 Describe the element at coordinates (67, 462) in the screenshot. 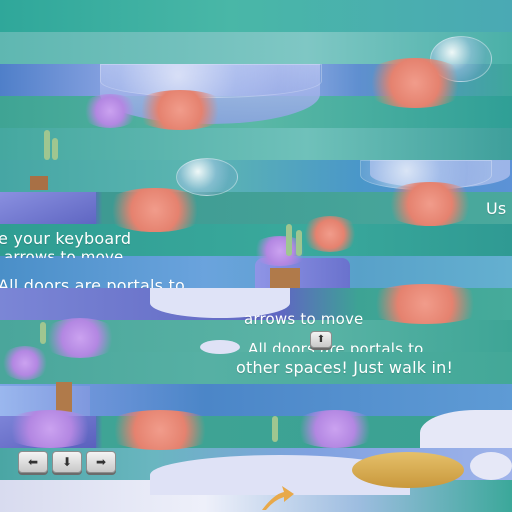

I see `down-arrow-key-icon: ⬇` at that location.